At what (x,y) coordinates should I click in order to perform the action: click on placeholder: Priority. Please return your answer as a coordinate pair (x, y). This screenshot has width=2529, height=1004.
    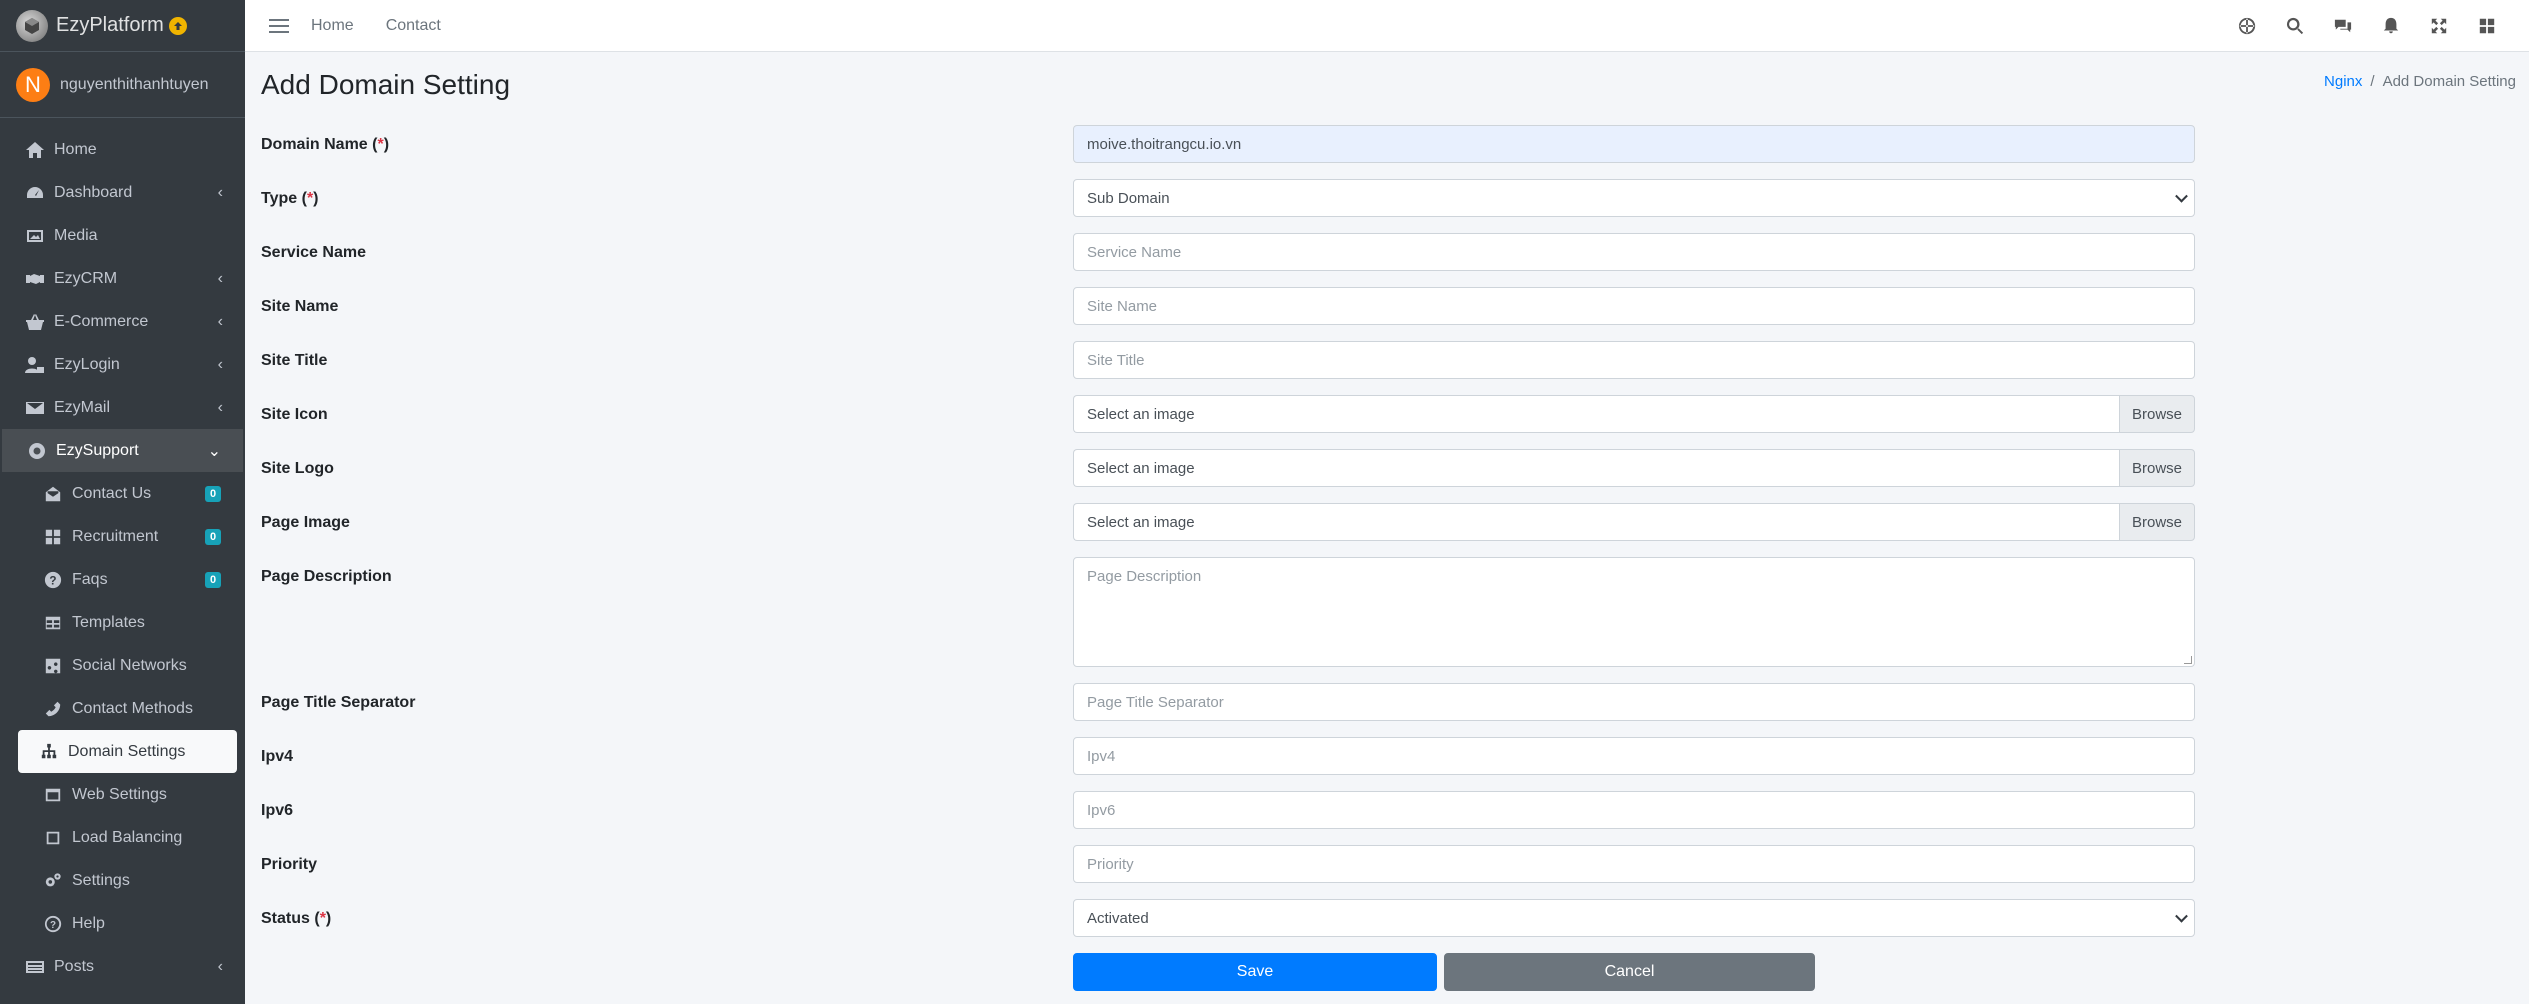
    Looking at the image, I should click on (1110, 864).